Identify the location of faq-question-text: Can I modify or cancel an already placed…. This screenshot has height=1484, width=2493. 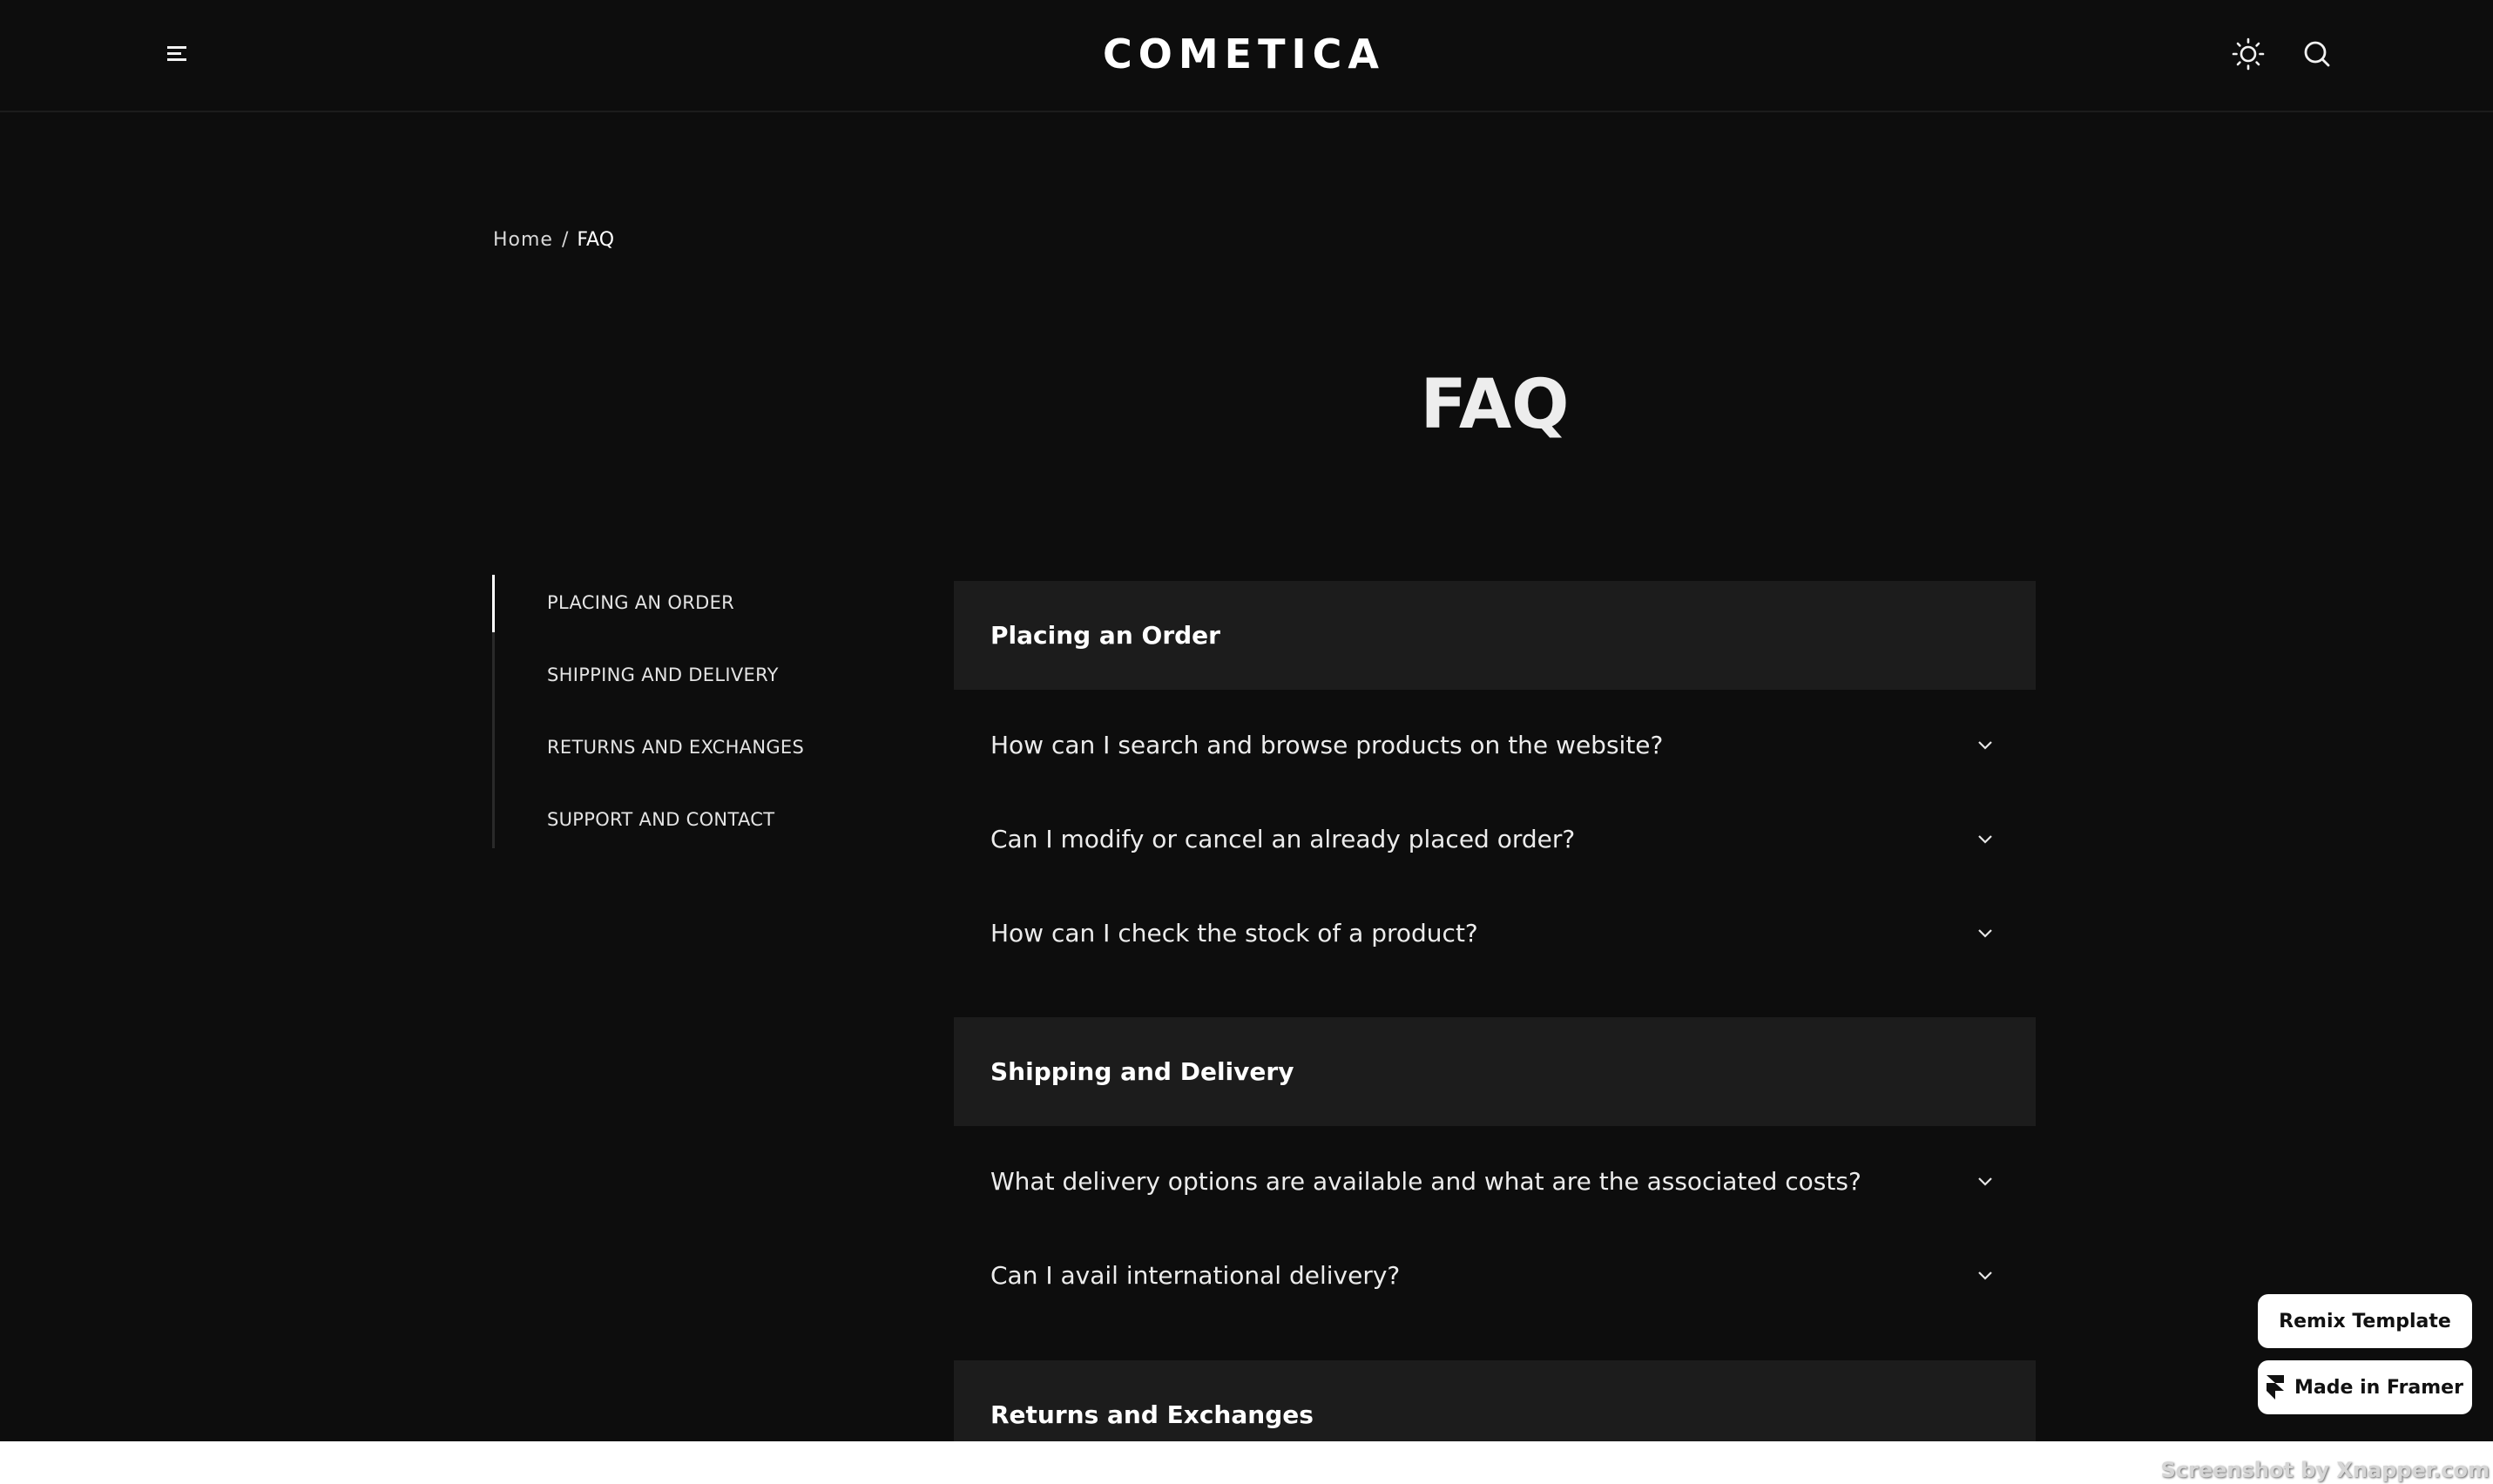
(1283, 838).